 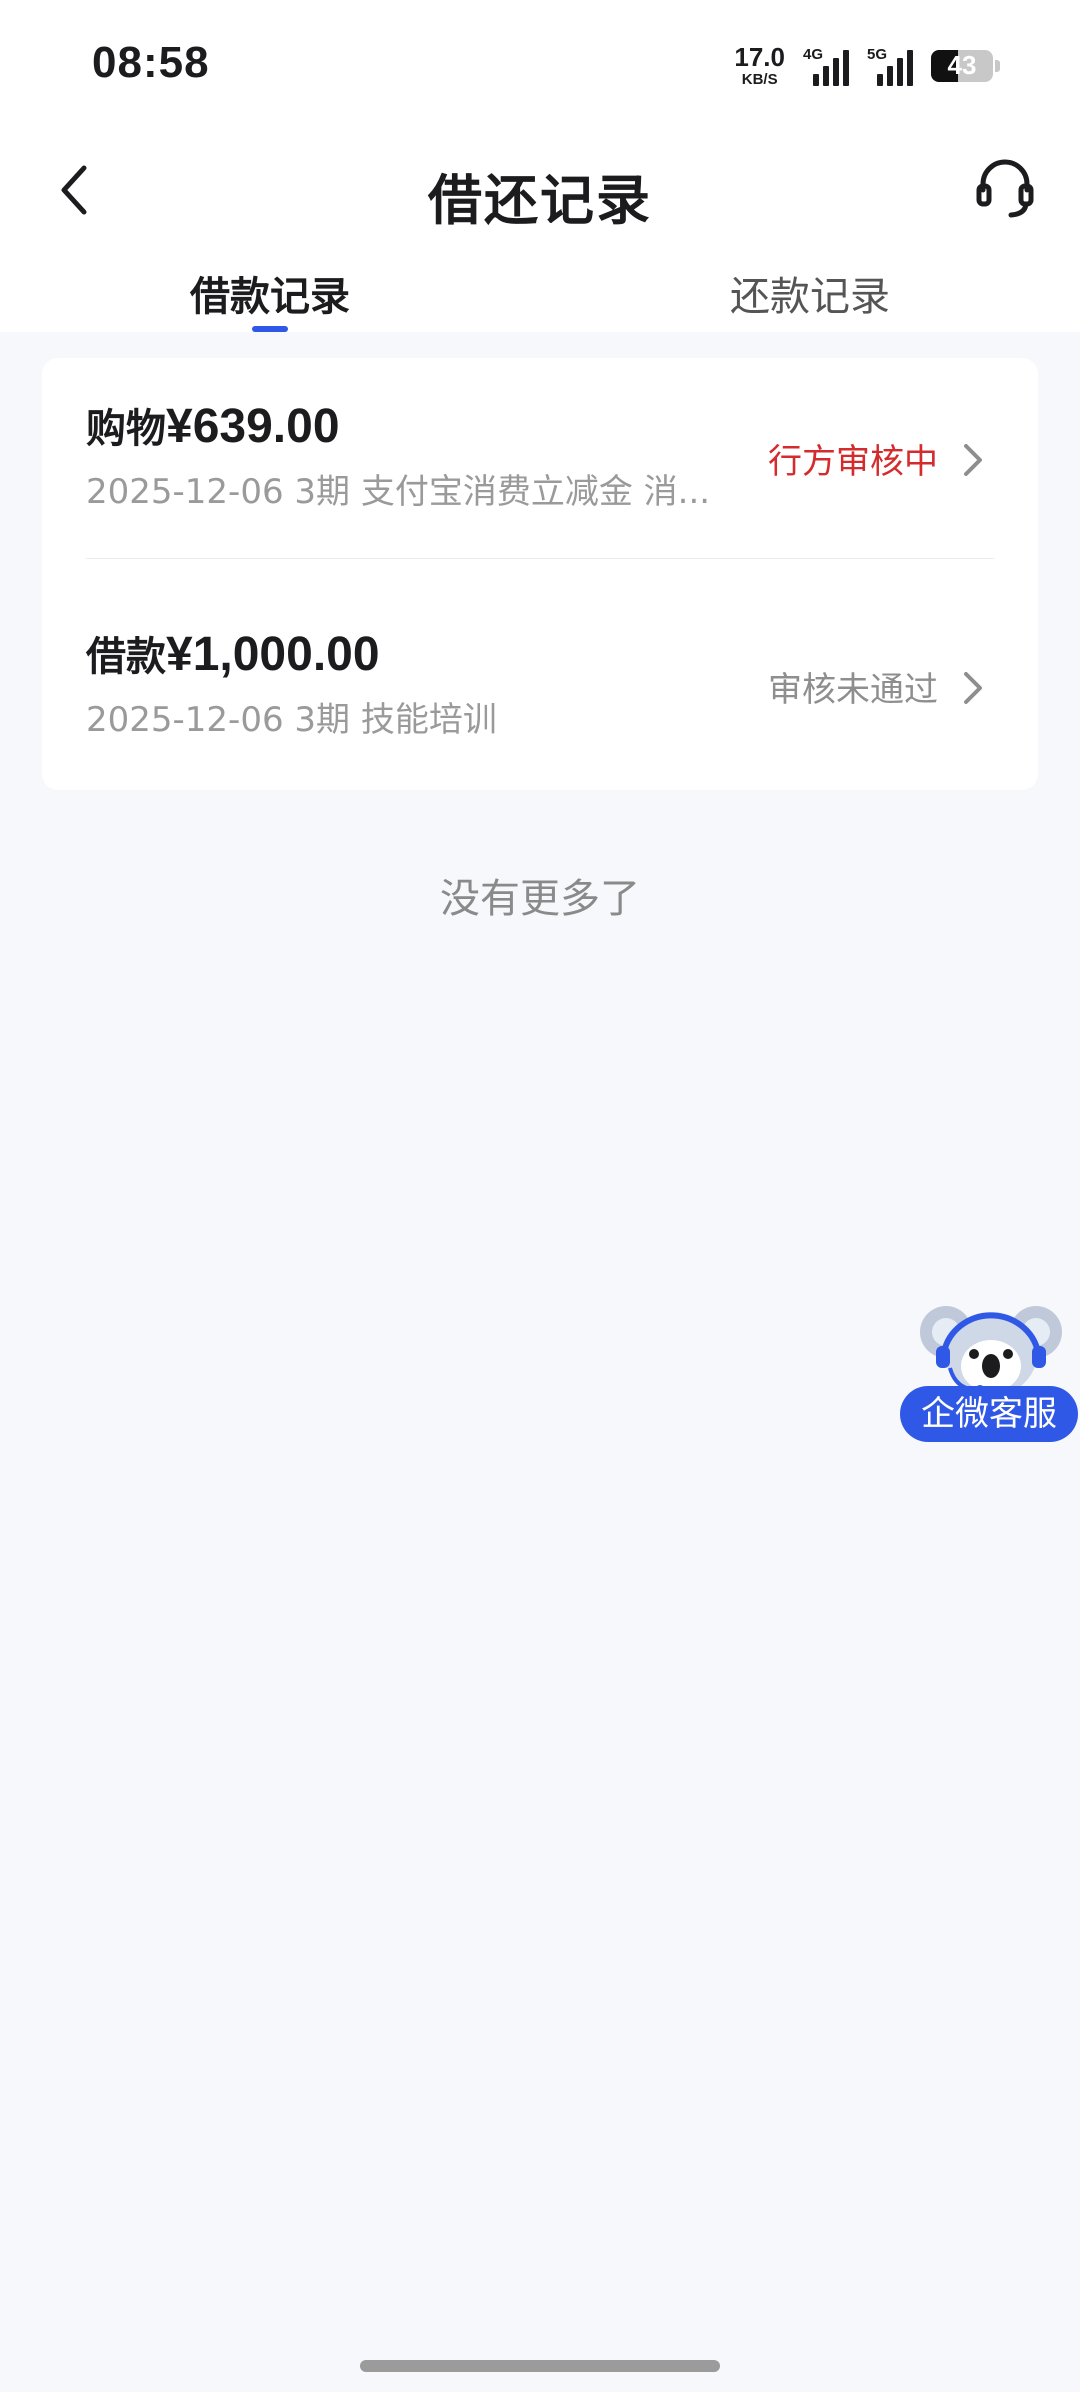 What do you see at coordinates (270, 329) in the screenshot?
I see `active-tab-indicator` at bounding box center [270, 329].